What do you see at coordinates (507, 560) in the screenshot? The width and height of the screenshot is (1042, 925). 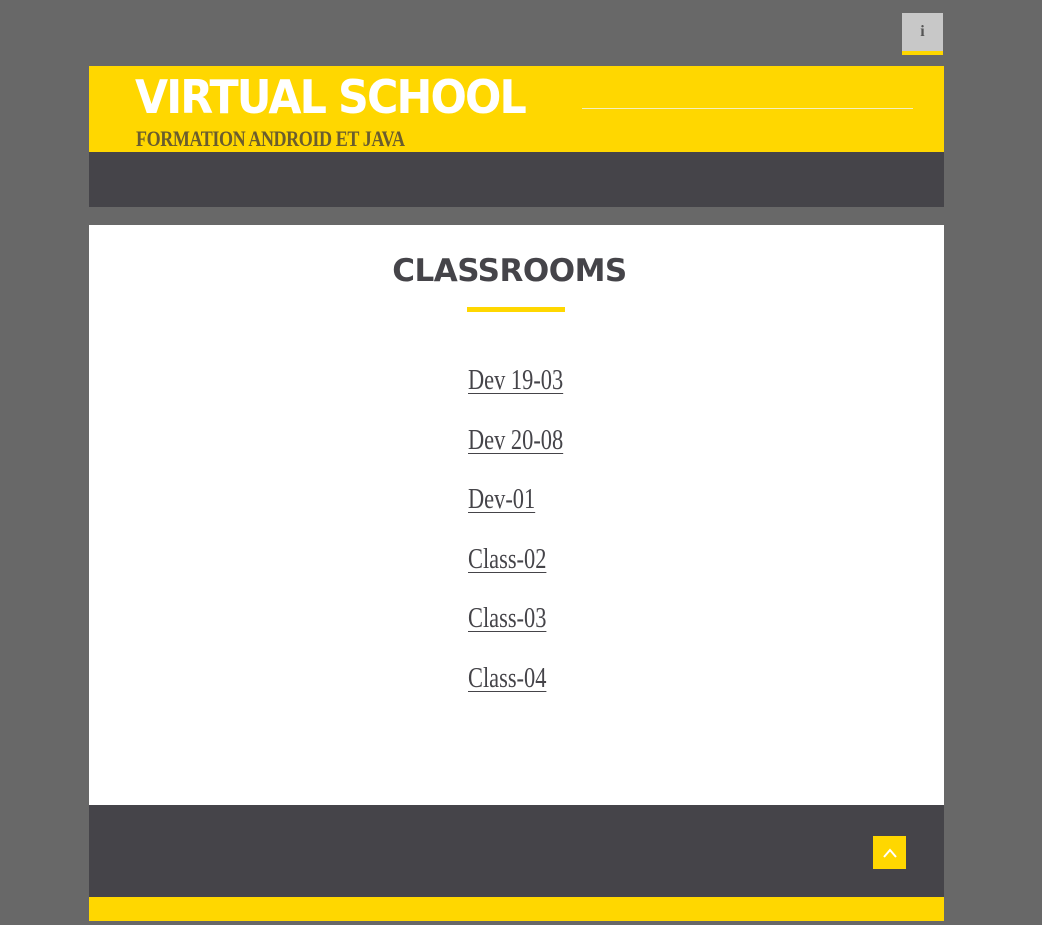 I see `classroom-link: Class-02` at bounding box center [507, 560].